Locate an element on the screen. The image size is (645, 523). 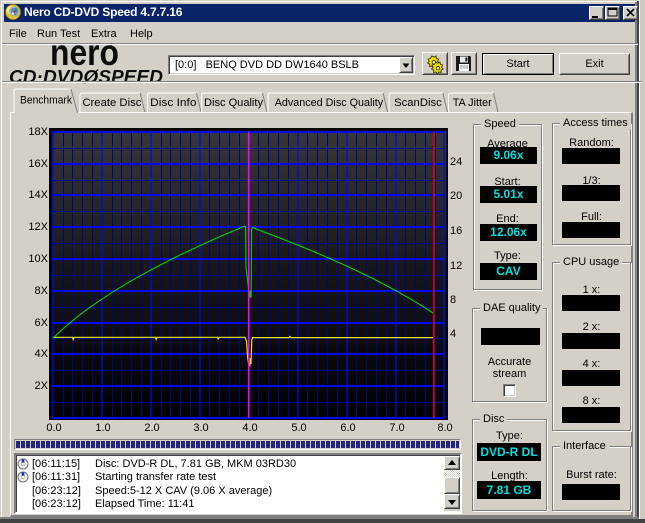
svg-text: Disc Info is located at coordinates (173, 103).